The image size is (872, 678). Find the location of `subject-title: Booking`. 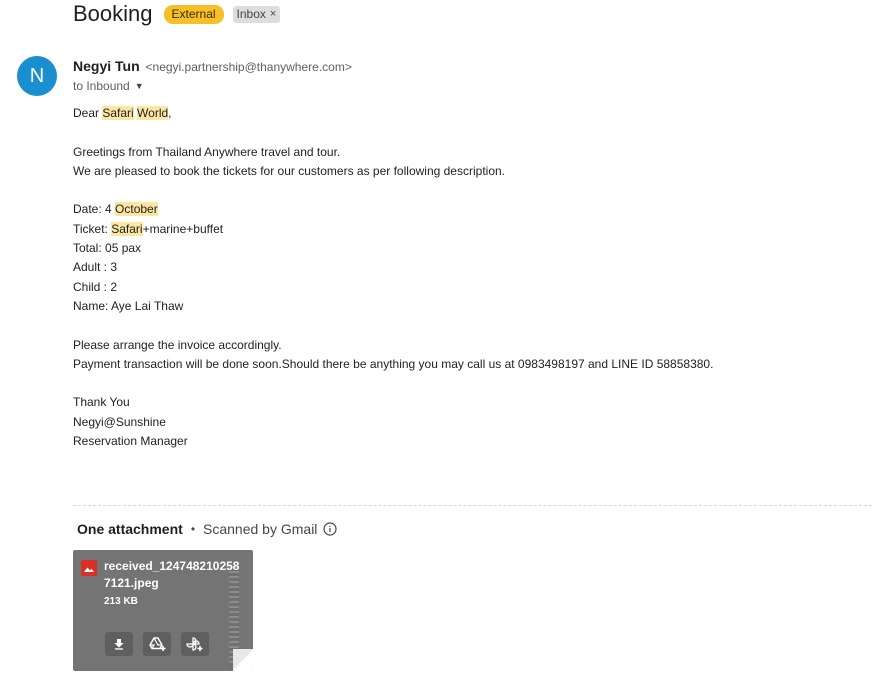

subject-title: Booking is located at coordinates (113, 13).